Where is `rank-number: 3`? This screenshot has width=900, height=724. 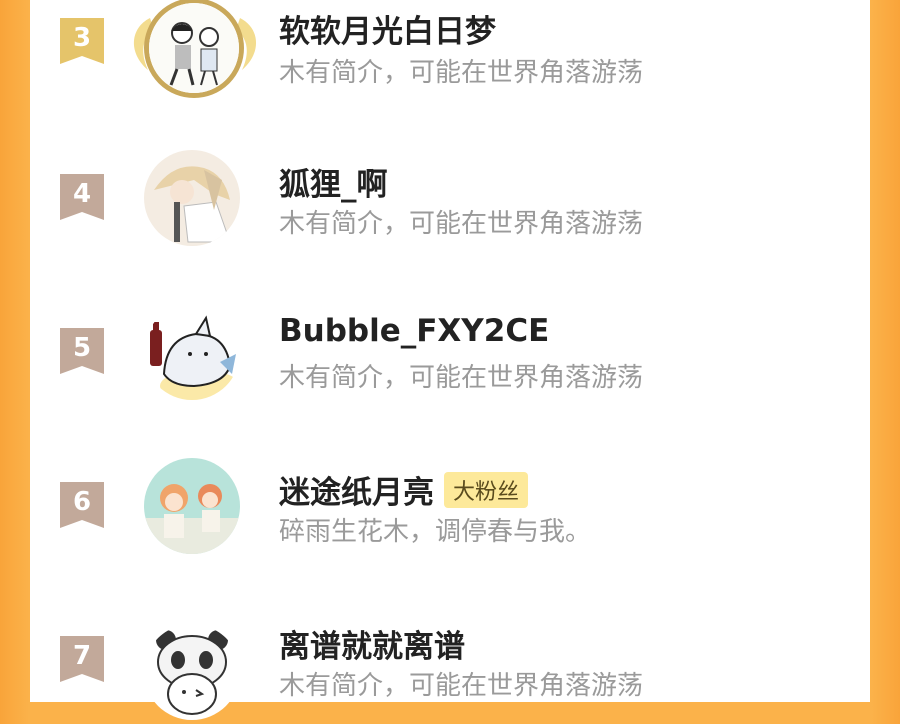 rank-number: 3 is located at coordinates (82, 38).